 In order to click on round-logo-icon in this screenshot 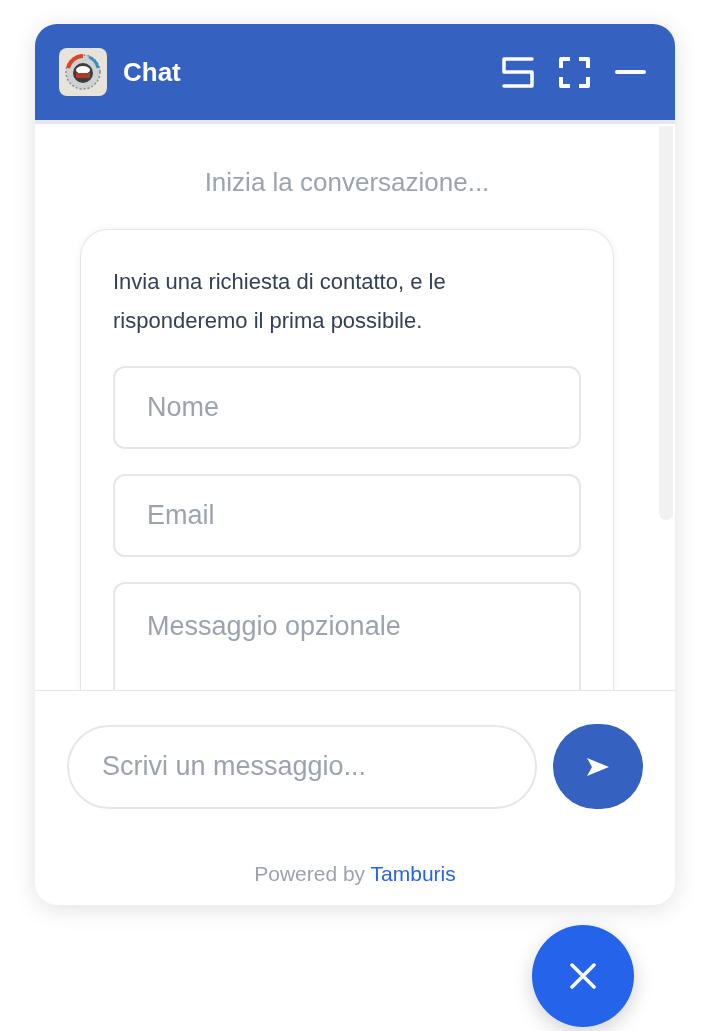, I will do `click(83, 72)`.